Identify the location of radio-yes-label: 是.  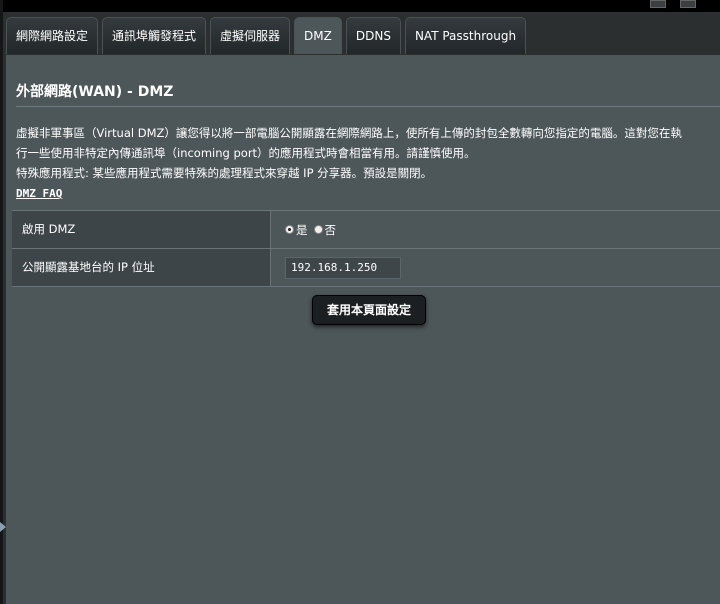
(302, 230).